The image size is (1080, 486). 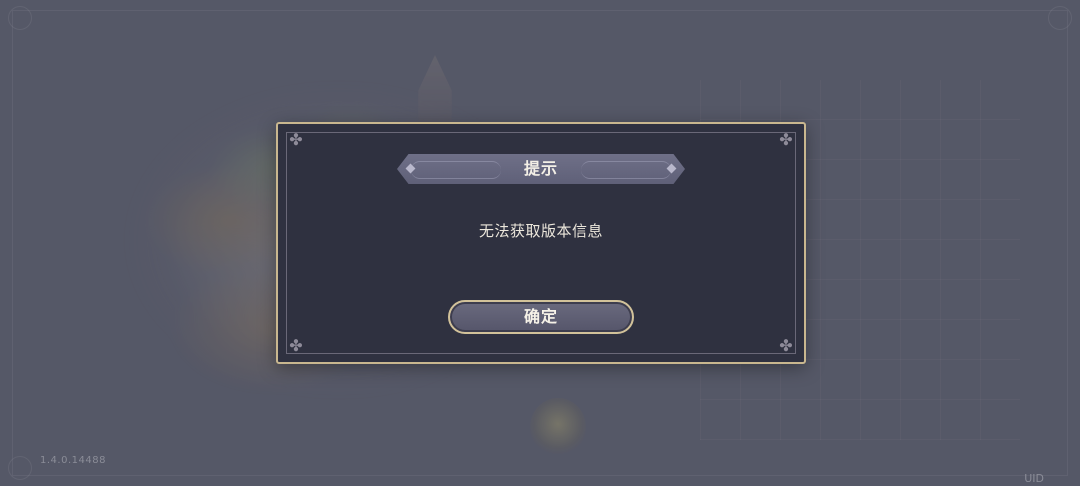 What do you see at coordinates (541, 317) in the screenshot?
I see `confirm-button: 确定` at bounding box center [541, 317].